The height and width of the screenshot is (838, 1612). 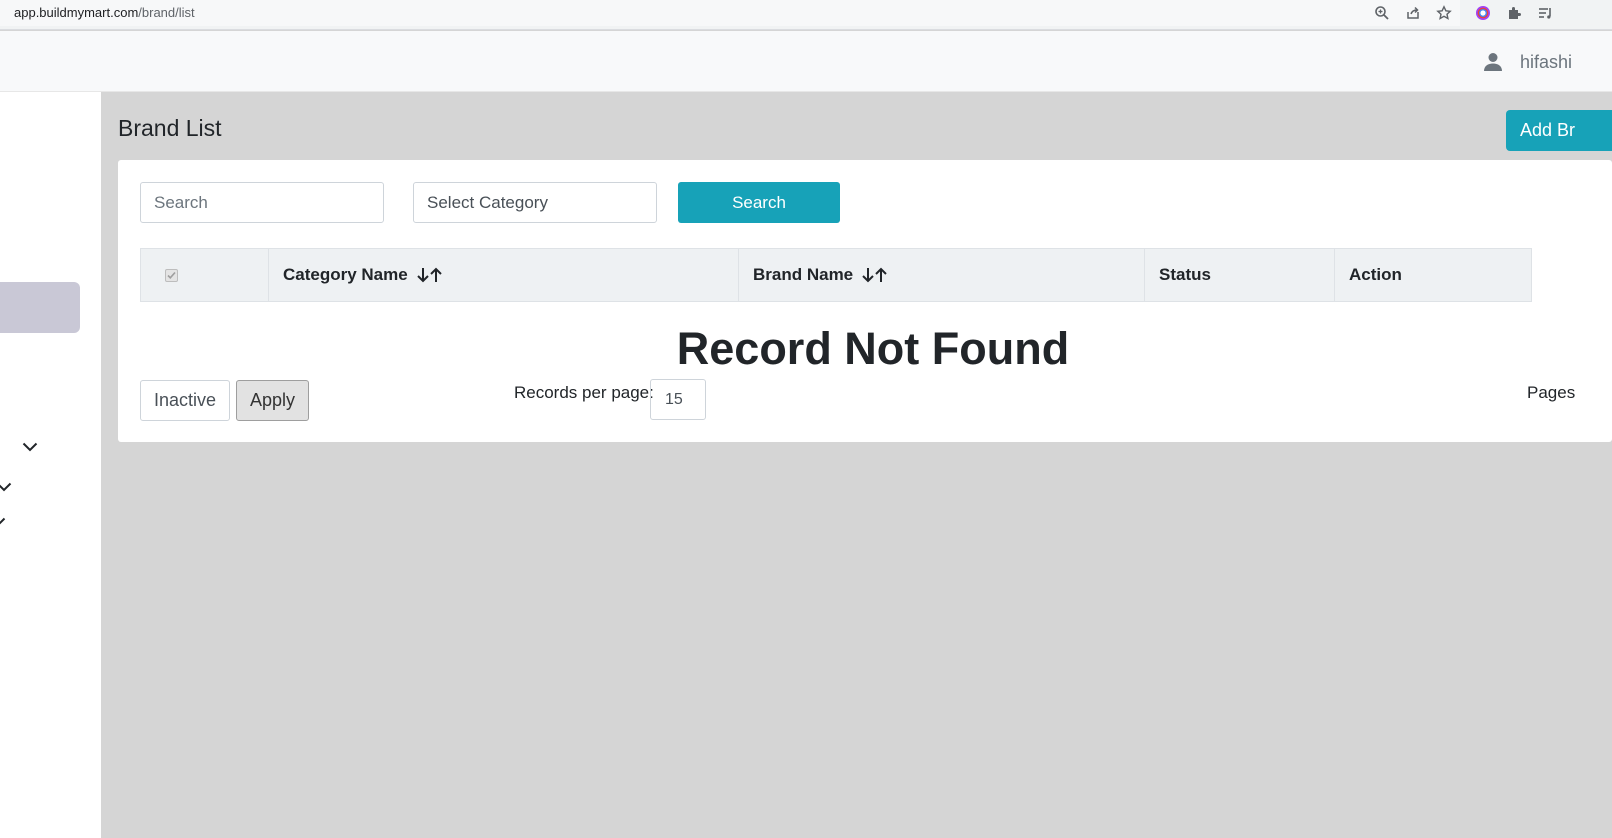 What do you see at coordinates (584, 392) in the screenshot?
I see `records-per-page-label: Records per page:` at bounding box center [584, 392].